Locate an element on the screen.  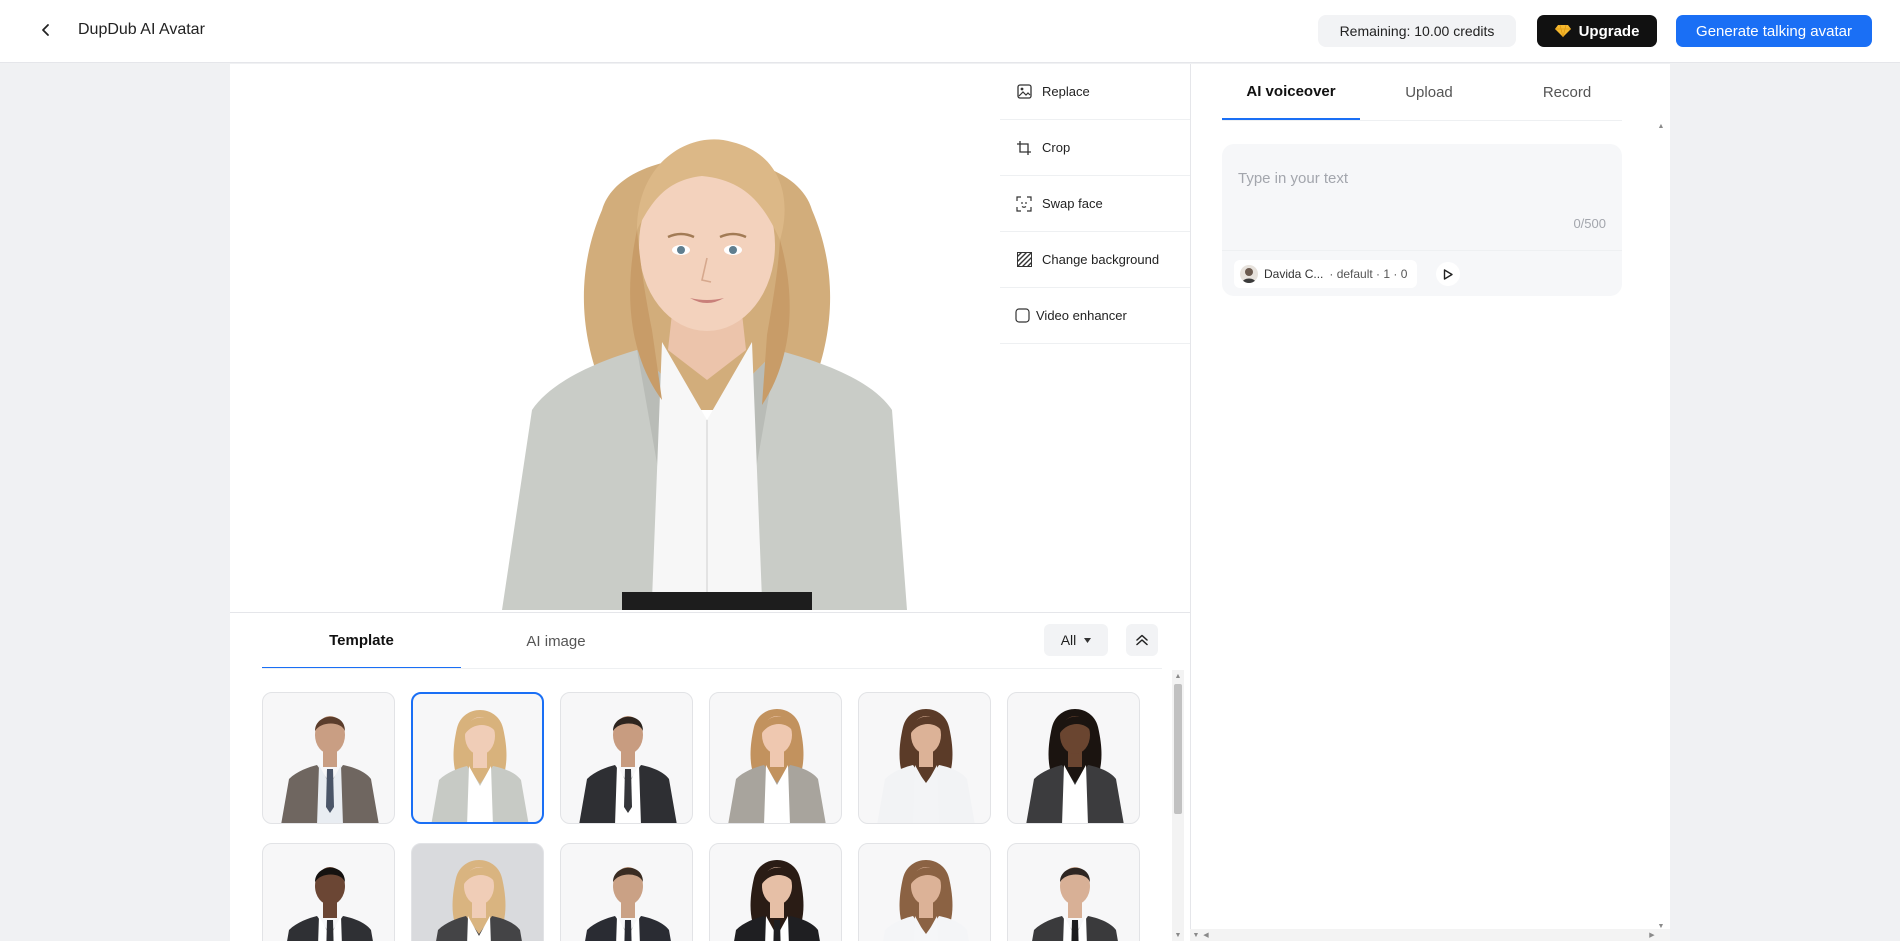
credits-badge: Remaining: 10.00 credits is located at coordinates (1417, 31).